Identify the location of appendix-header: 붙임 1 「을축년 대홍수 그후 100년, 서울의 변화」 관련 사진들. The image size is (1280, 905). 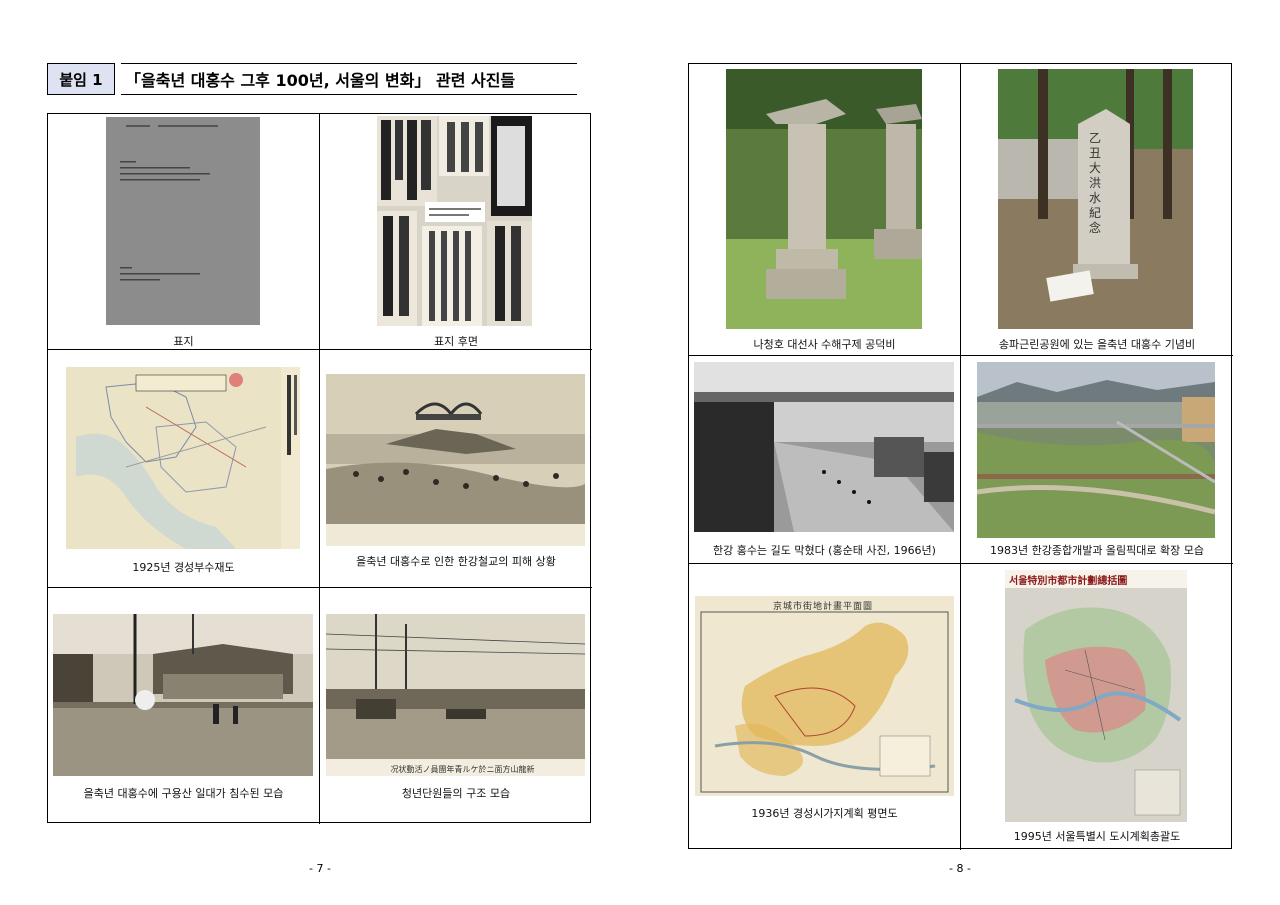
(312, 79).